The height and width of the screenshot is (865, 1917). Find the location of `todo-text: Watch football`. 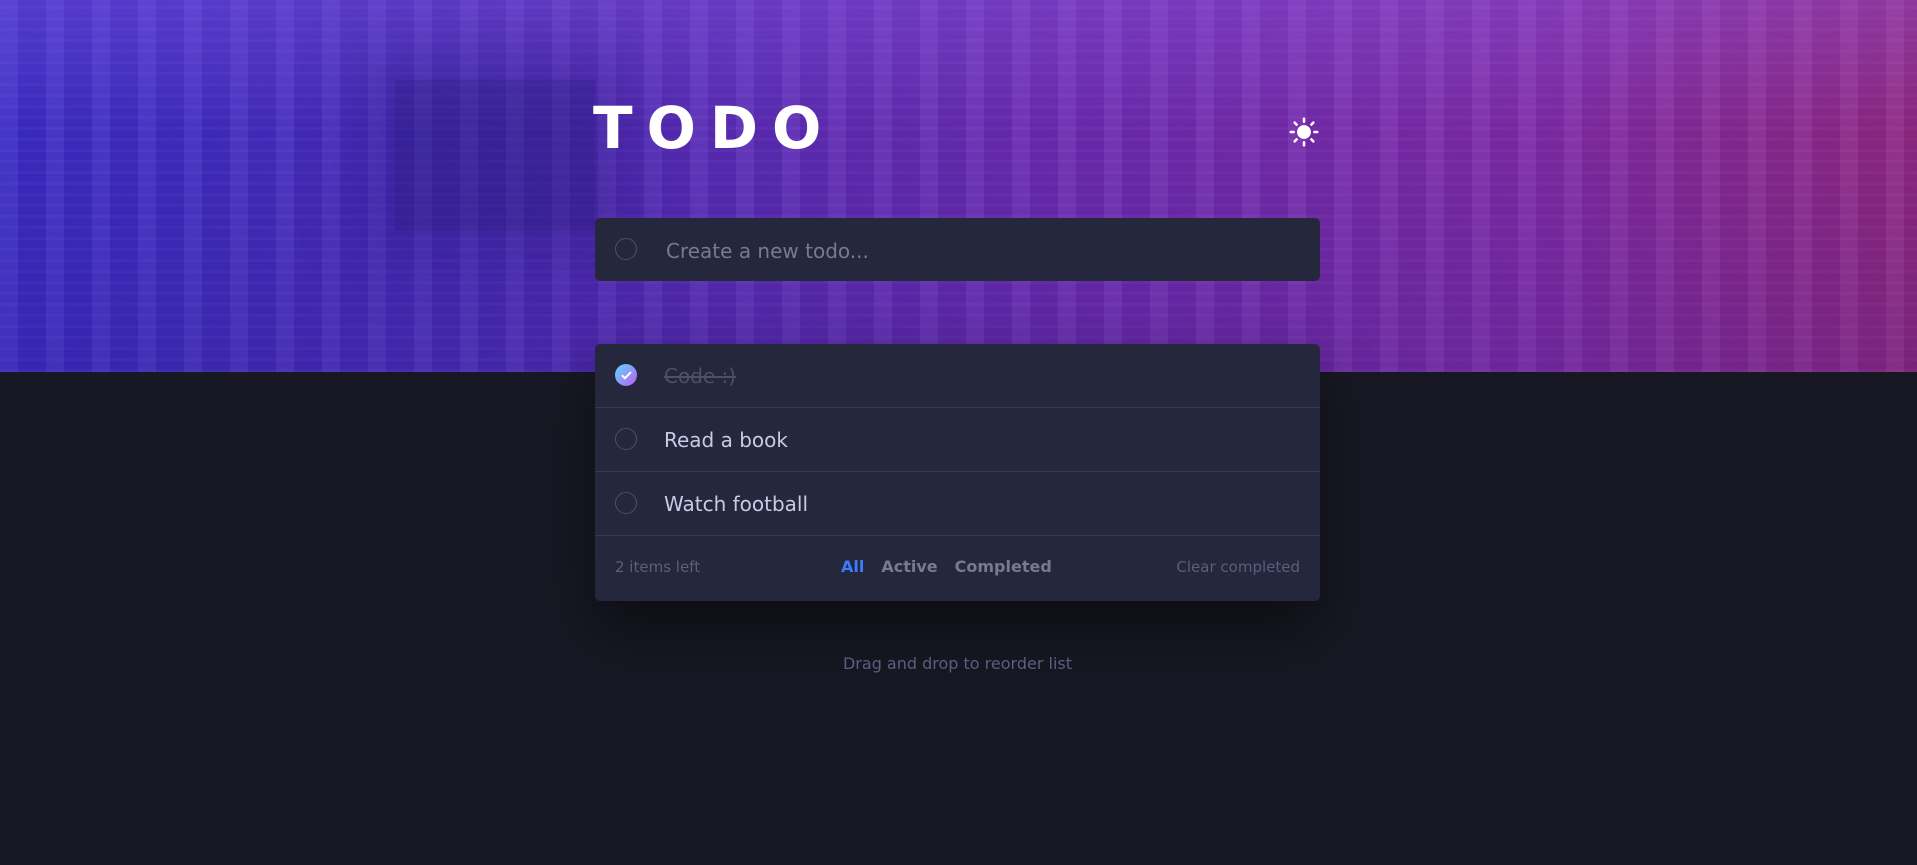

todo-text: Watch football is located at coordinates (736, 504).